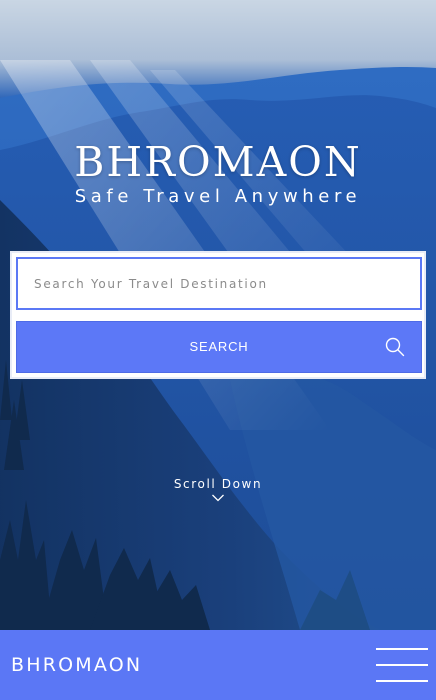 The image size is (436, 700). What do you see at coordinates (218, 162) in the screenshot?
I see `hero-title: BHROMAON` at bounding box center [218, 162].